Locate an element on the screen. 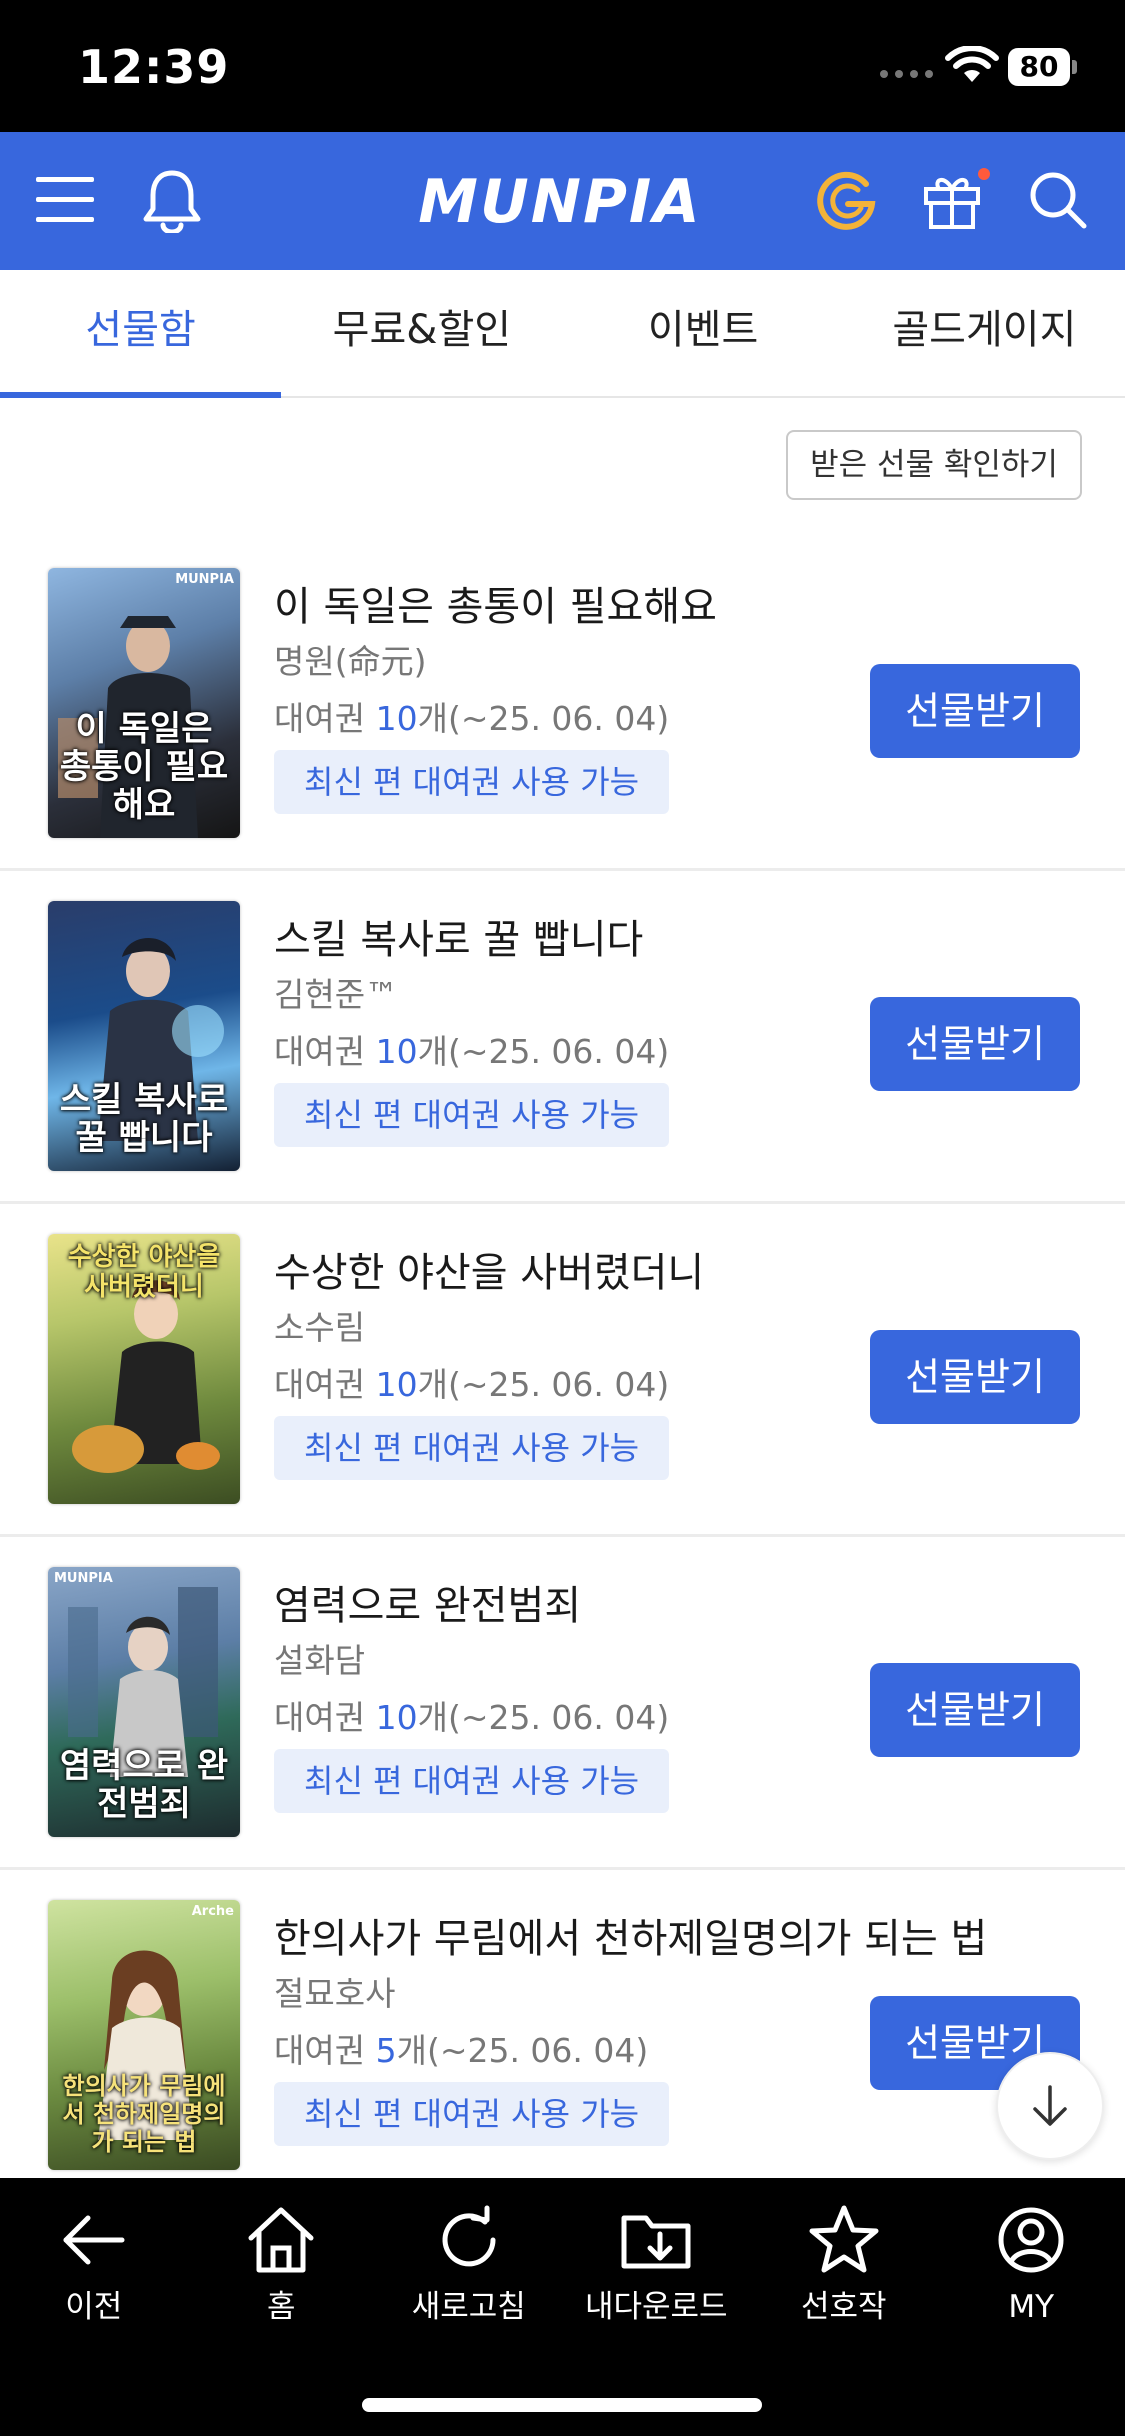 The width and height of the screenshot is (1125, 2436). nav-back-label: 이전 is located at coordinates (94, 2307).